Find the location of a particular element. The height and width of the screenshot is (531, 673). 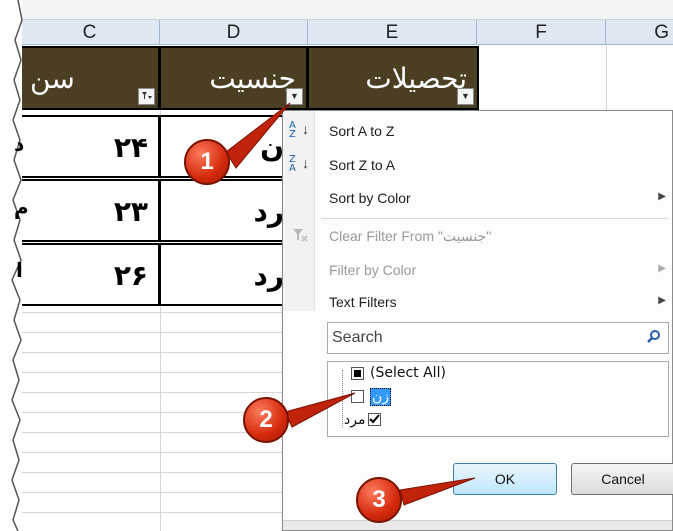

callout-step-3: 3 is located at coordinates (379, 500).